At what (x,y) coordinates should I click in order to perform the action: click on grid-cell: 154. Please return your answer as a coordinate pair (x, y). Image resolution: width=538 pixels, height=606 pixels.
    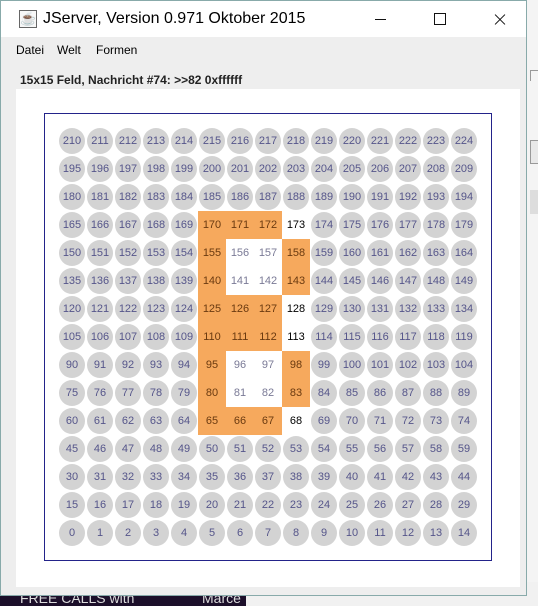
    Looking at the image, I should click on (184, 253).